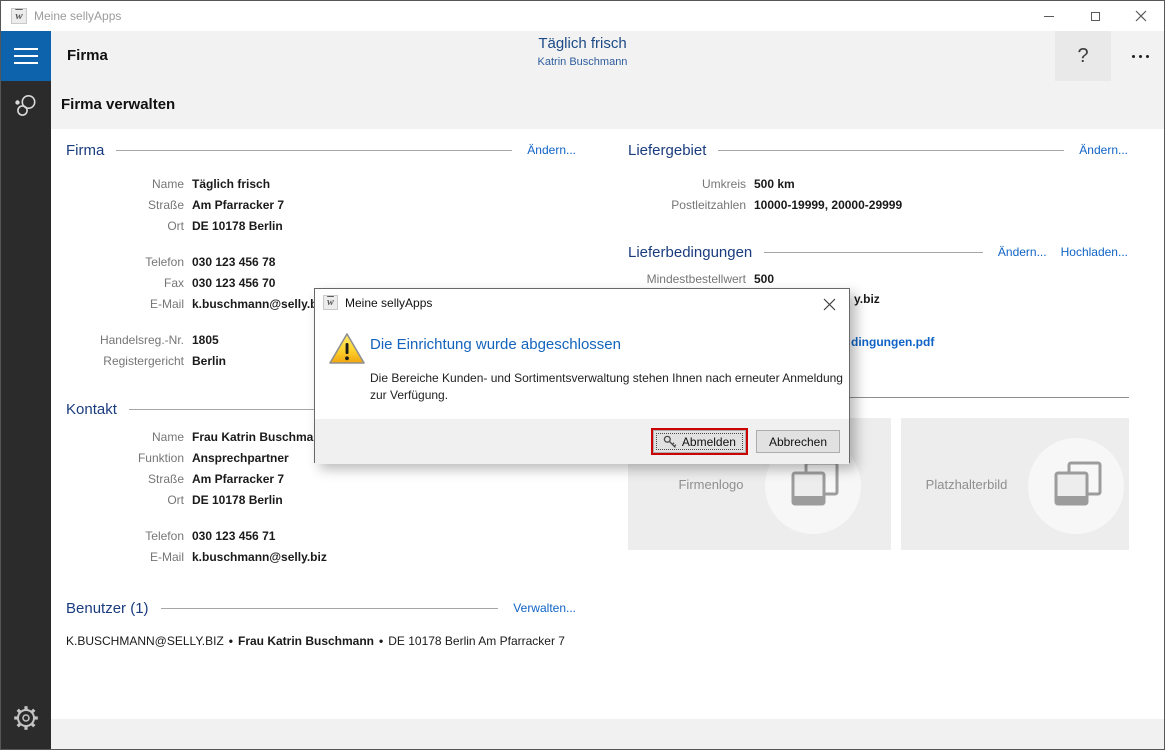  What do you see at coordinates (107, 608) in the screenshot?
I see `section-title: Benutzer (1)` at bounding box center [107, 608].